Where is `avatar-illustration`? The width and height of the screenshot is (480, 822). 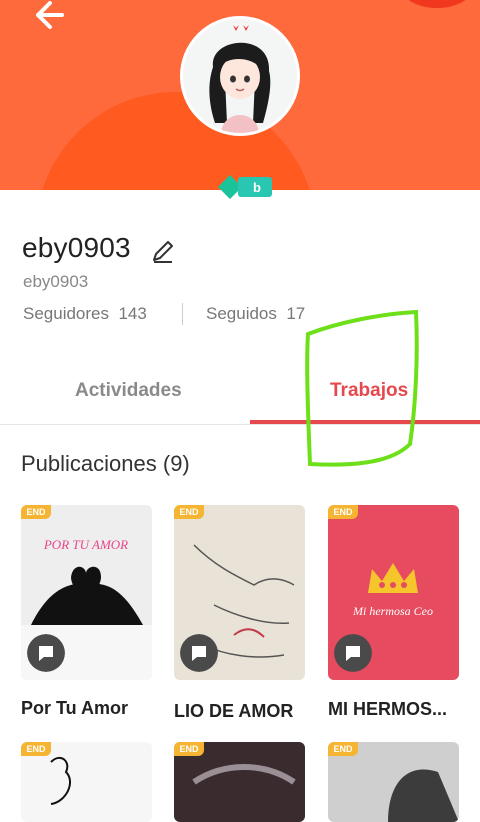 avatar-illustration is located at coordinates (240, 76).